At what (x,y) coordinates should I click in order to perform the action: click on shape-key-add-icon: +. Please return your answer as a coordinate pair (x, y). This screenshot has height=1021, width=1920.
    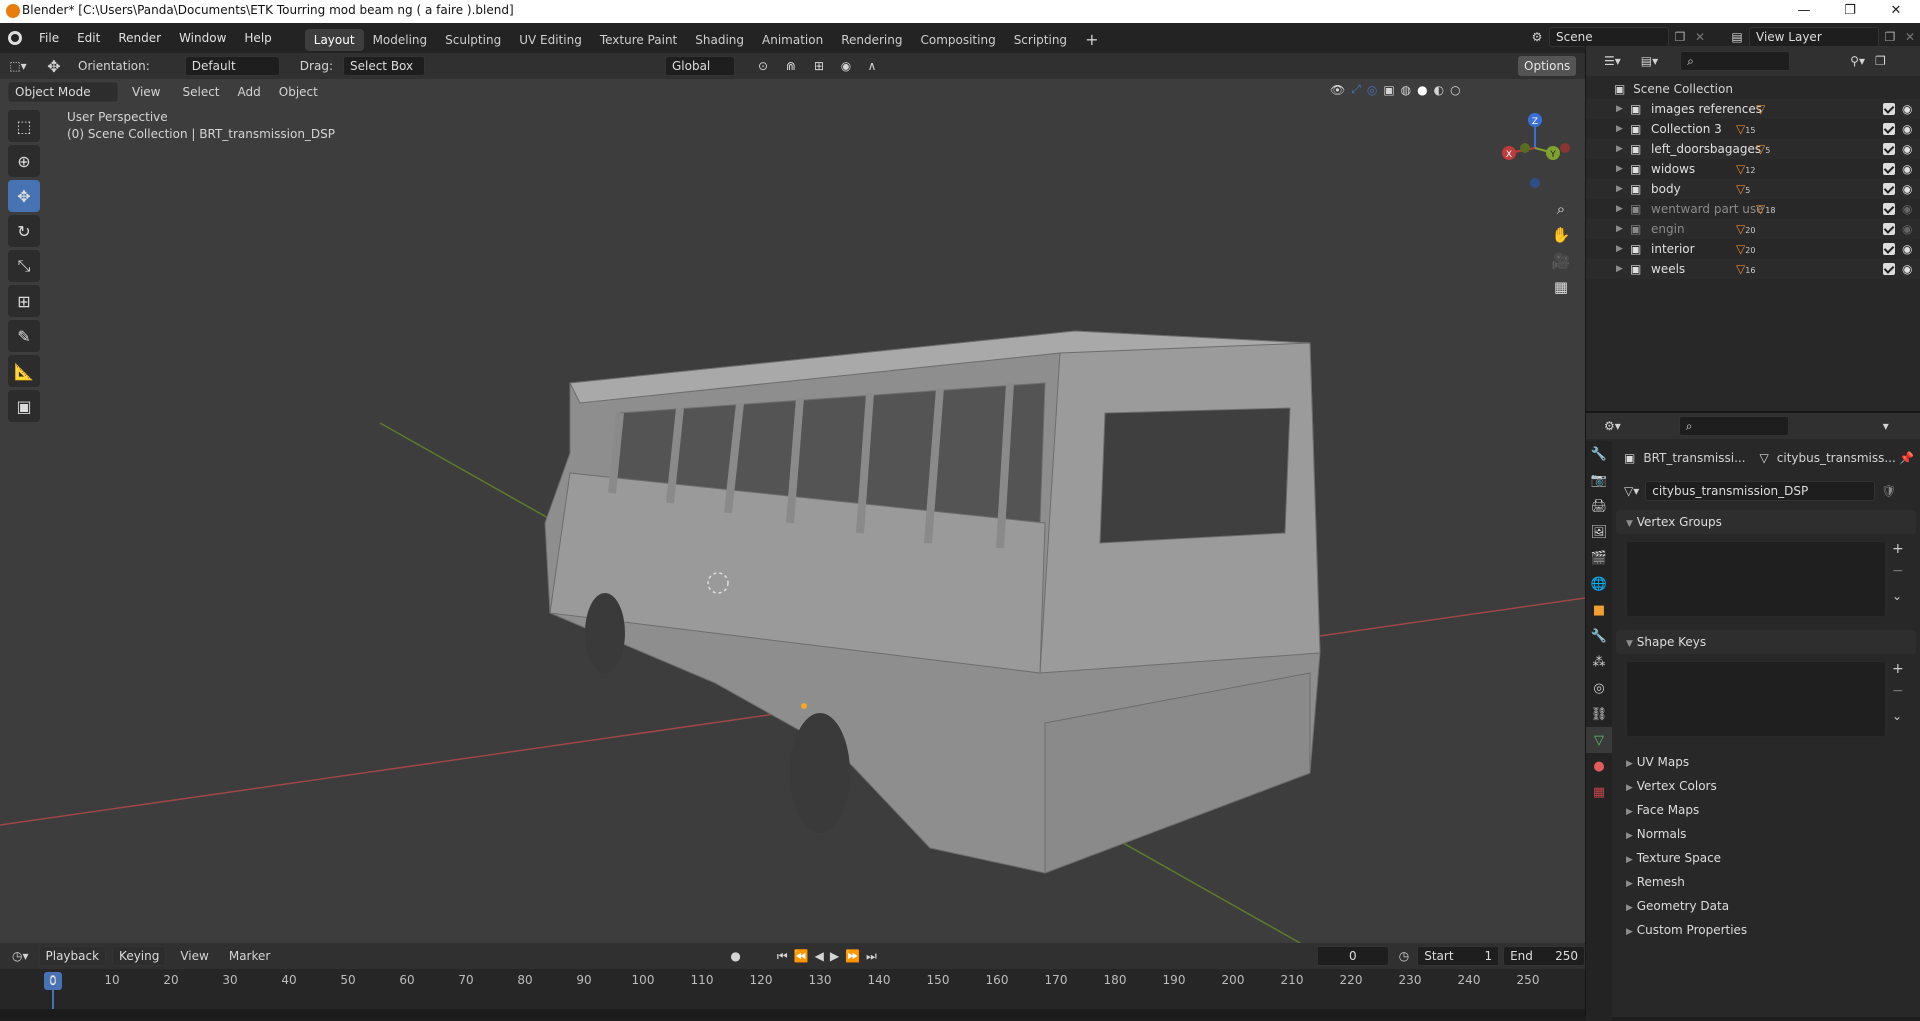
    Looking at the image, I should click on (1898, 669).